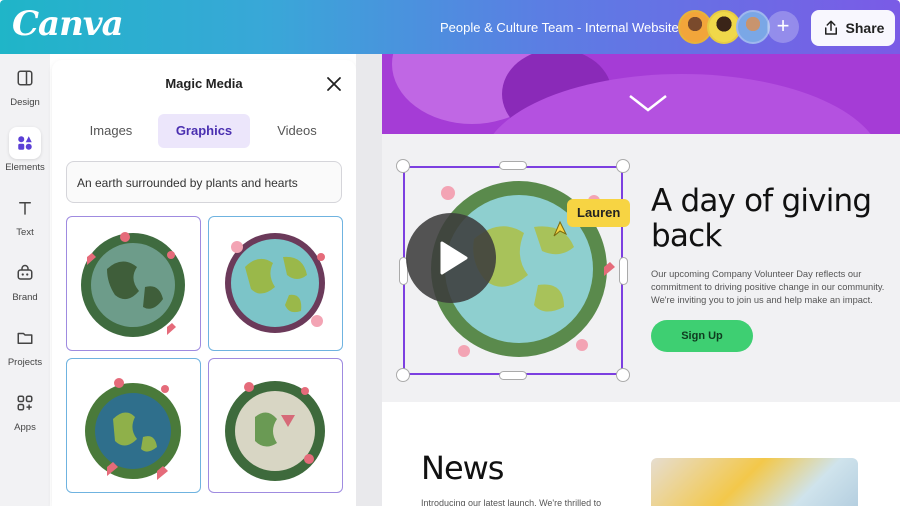 The width and height of the screenshot is (900, 506). I want to click on play-button, so click(451, 258).